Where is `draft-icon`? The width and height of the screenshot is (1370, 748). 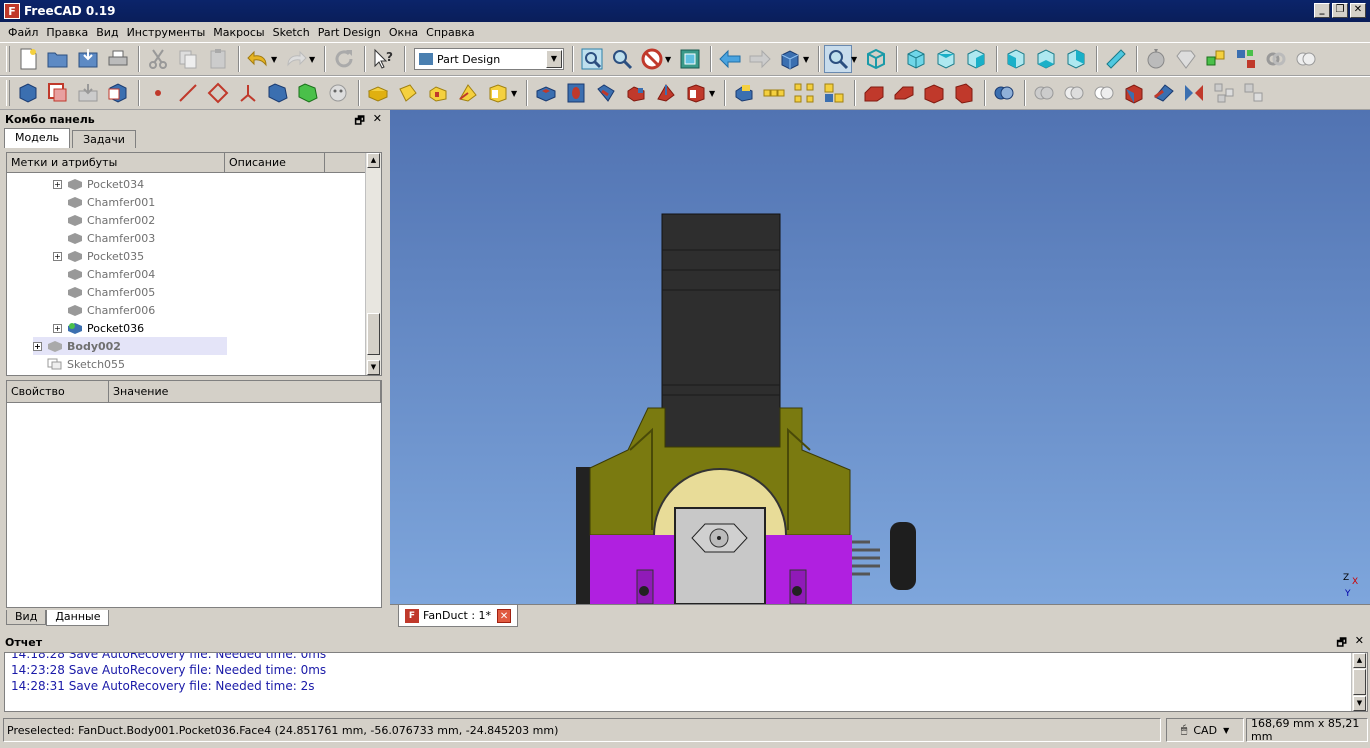 draft-icon is located at coordinates (934, 93).